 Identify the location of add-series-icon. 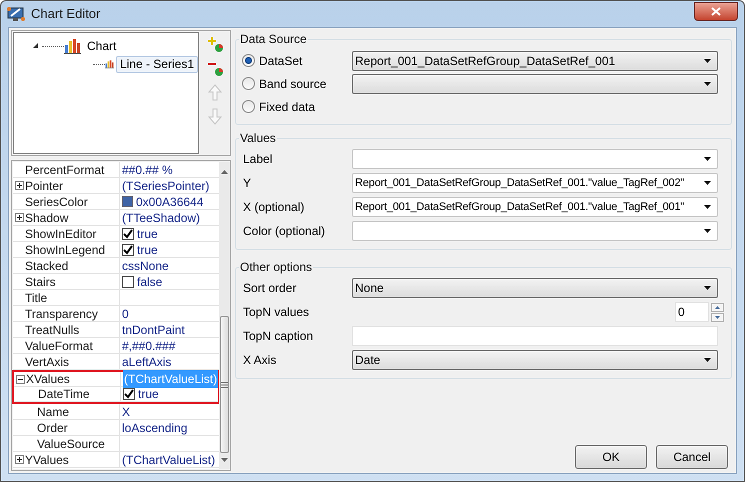
(215, 44).